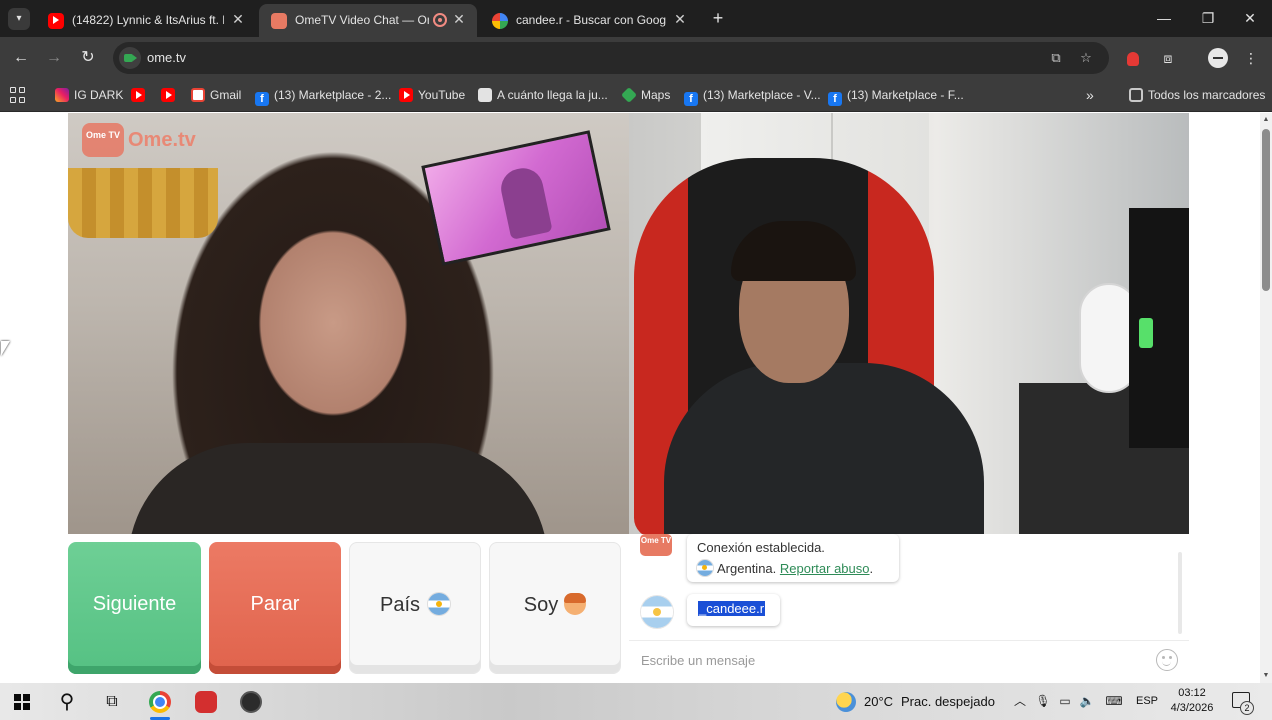  What do you see at coordinates (251, 702) in the screenshot?
I see `obs-taskbar-button` at bounding box center [251, 702].